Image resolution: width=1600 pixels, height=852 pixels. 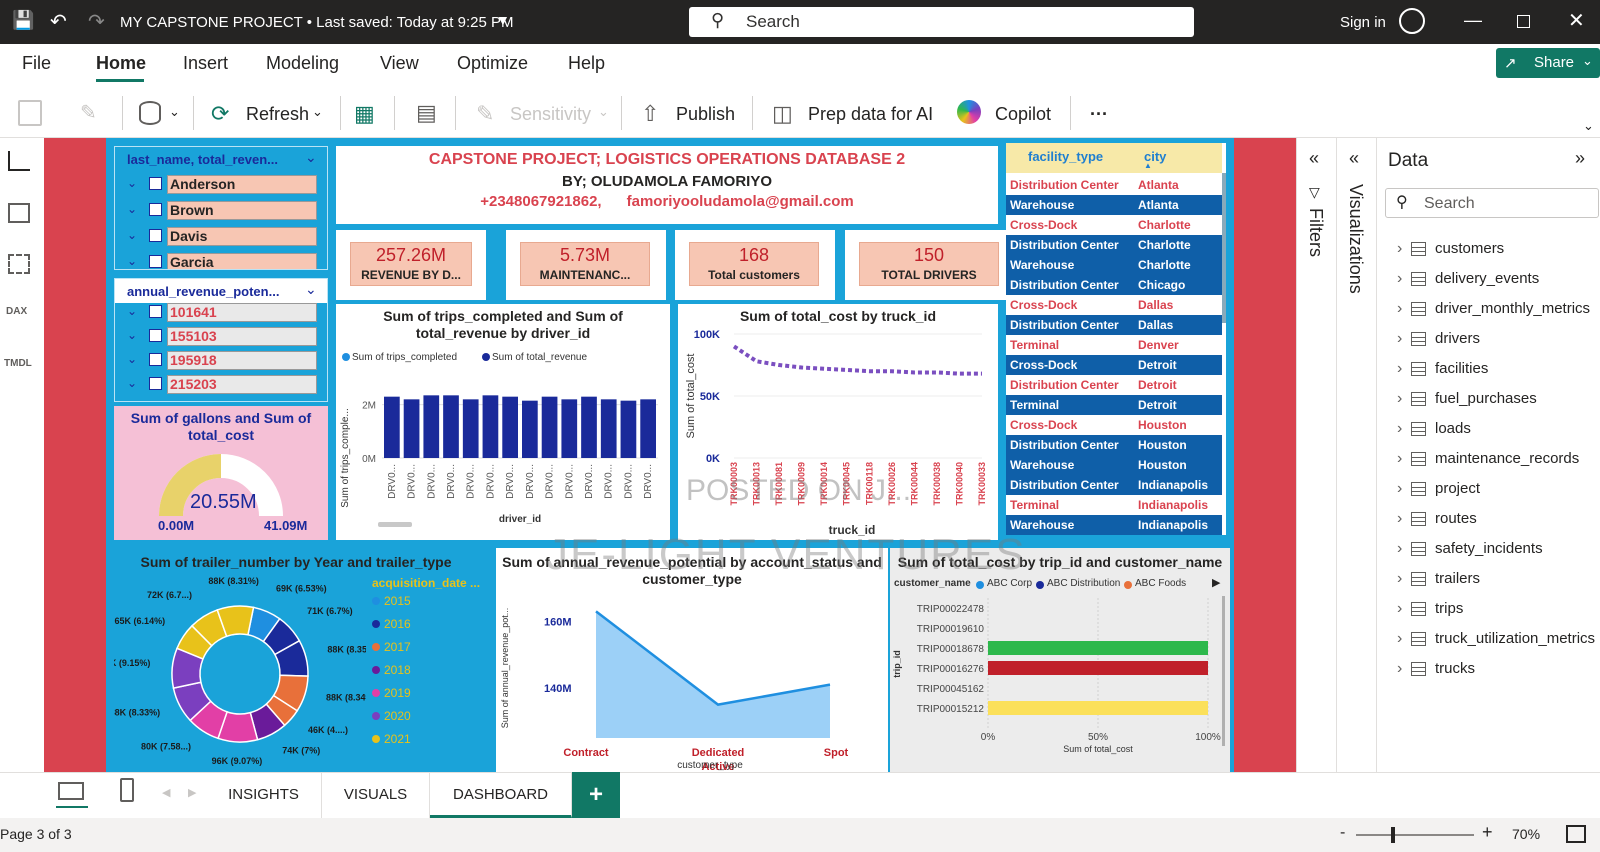 I want to click on legend-item: 2021, so click(x=397, y=739).